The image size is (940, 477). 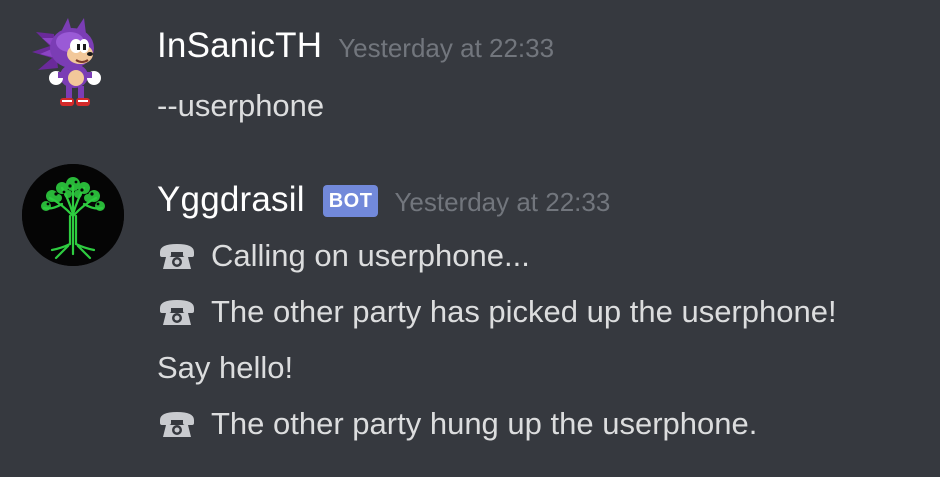 What do you see at coordinates (383, 200) in the screenshot?
I see `message-header: Yggdrasil BOT Yesterday at 22:33` at bounding box center [383, 200].